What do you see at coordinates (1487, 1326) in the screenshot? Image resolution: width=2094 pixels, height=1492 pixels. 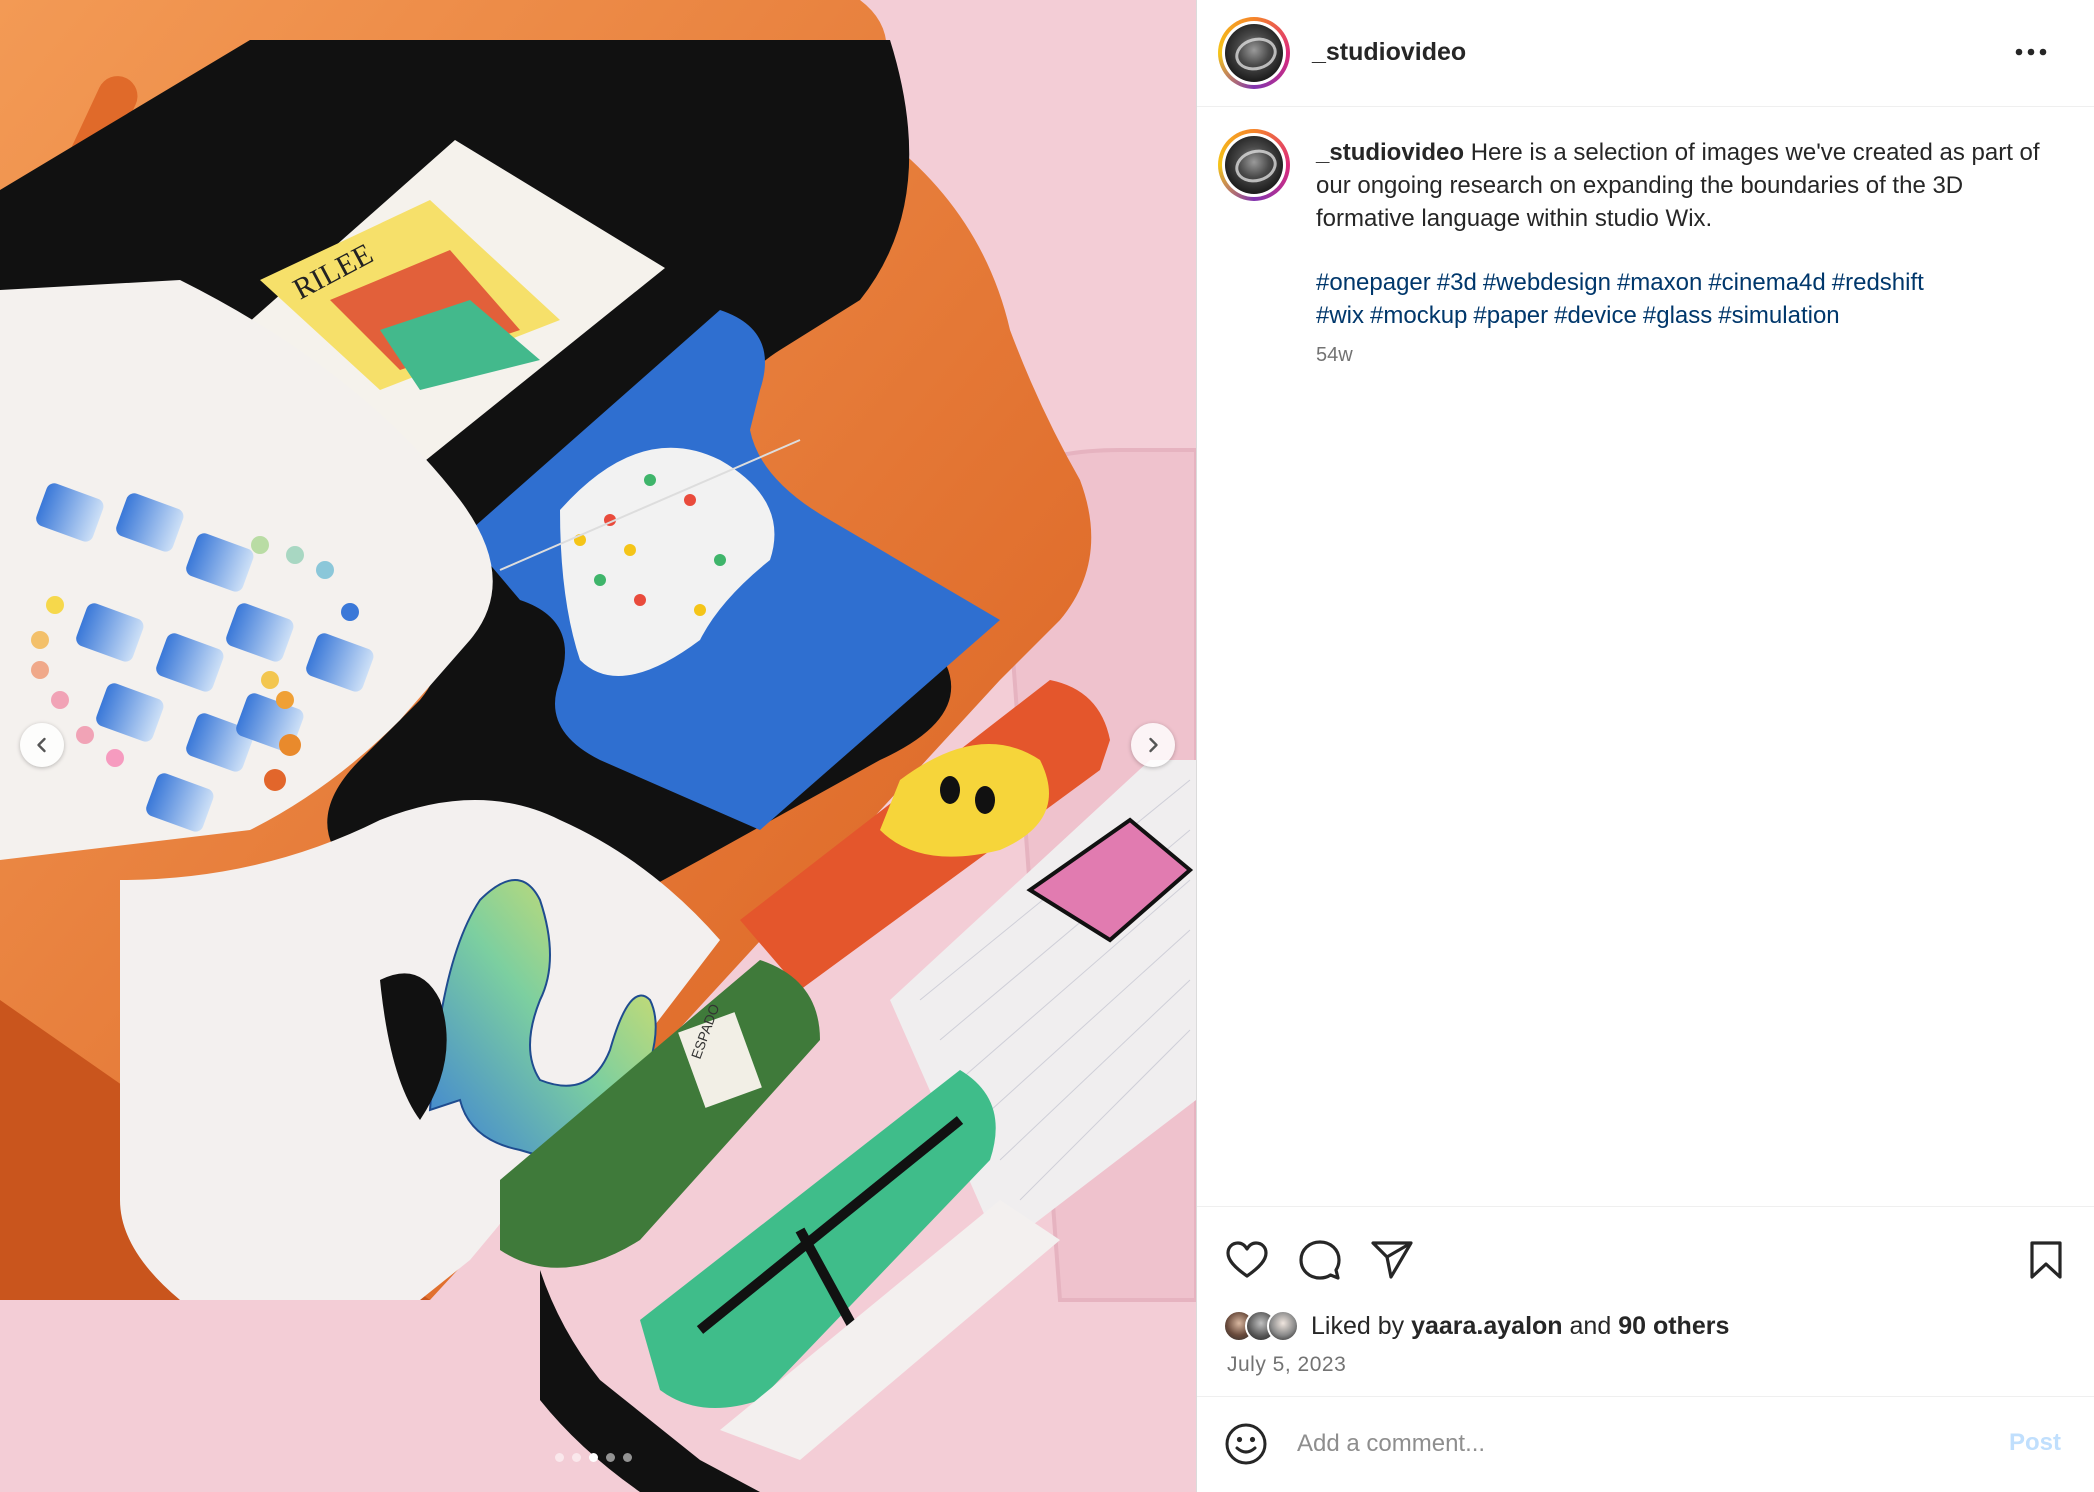 I see `liker-username: yaara.ayalon` at bounding box center [1487, 1326].